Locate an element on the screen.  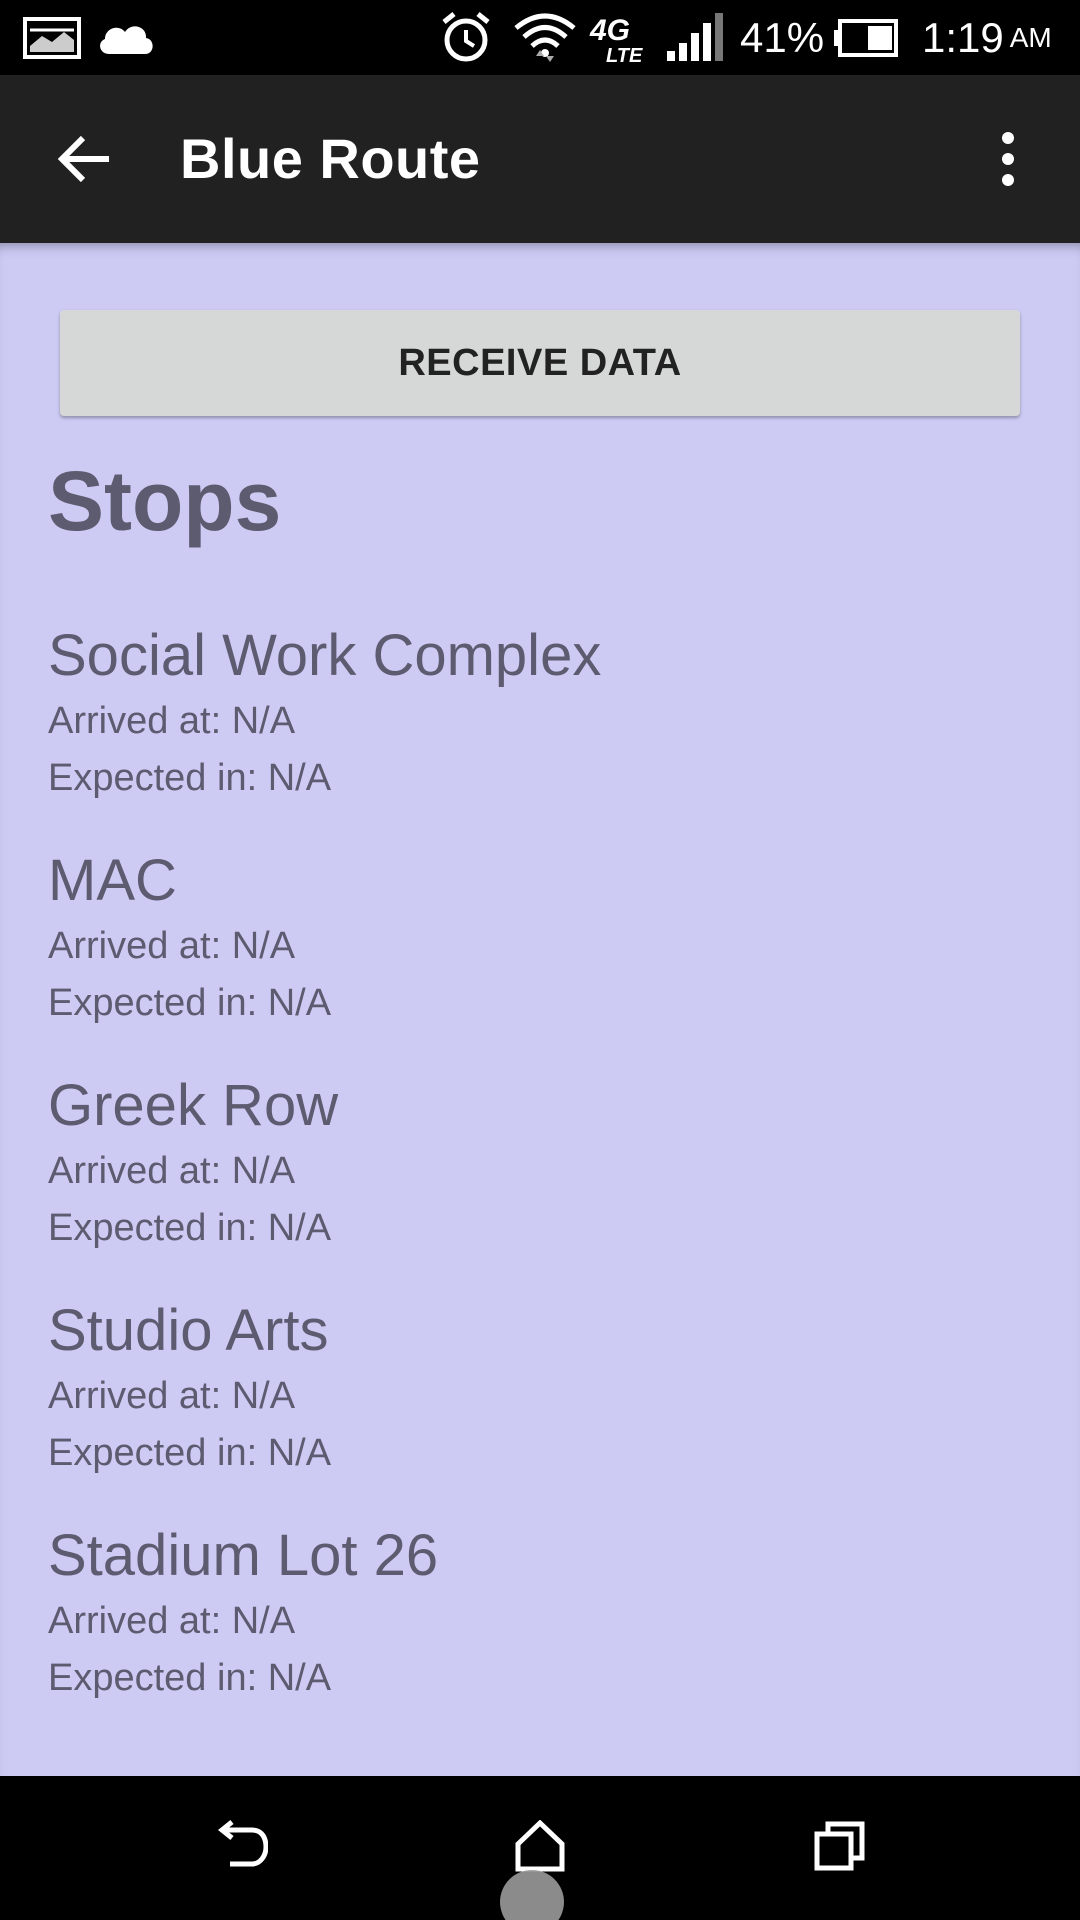
gallery-icon is located at coordinates (52, 37).